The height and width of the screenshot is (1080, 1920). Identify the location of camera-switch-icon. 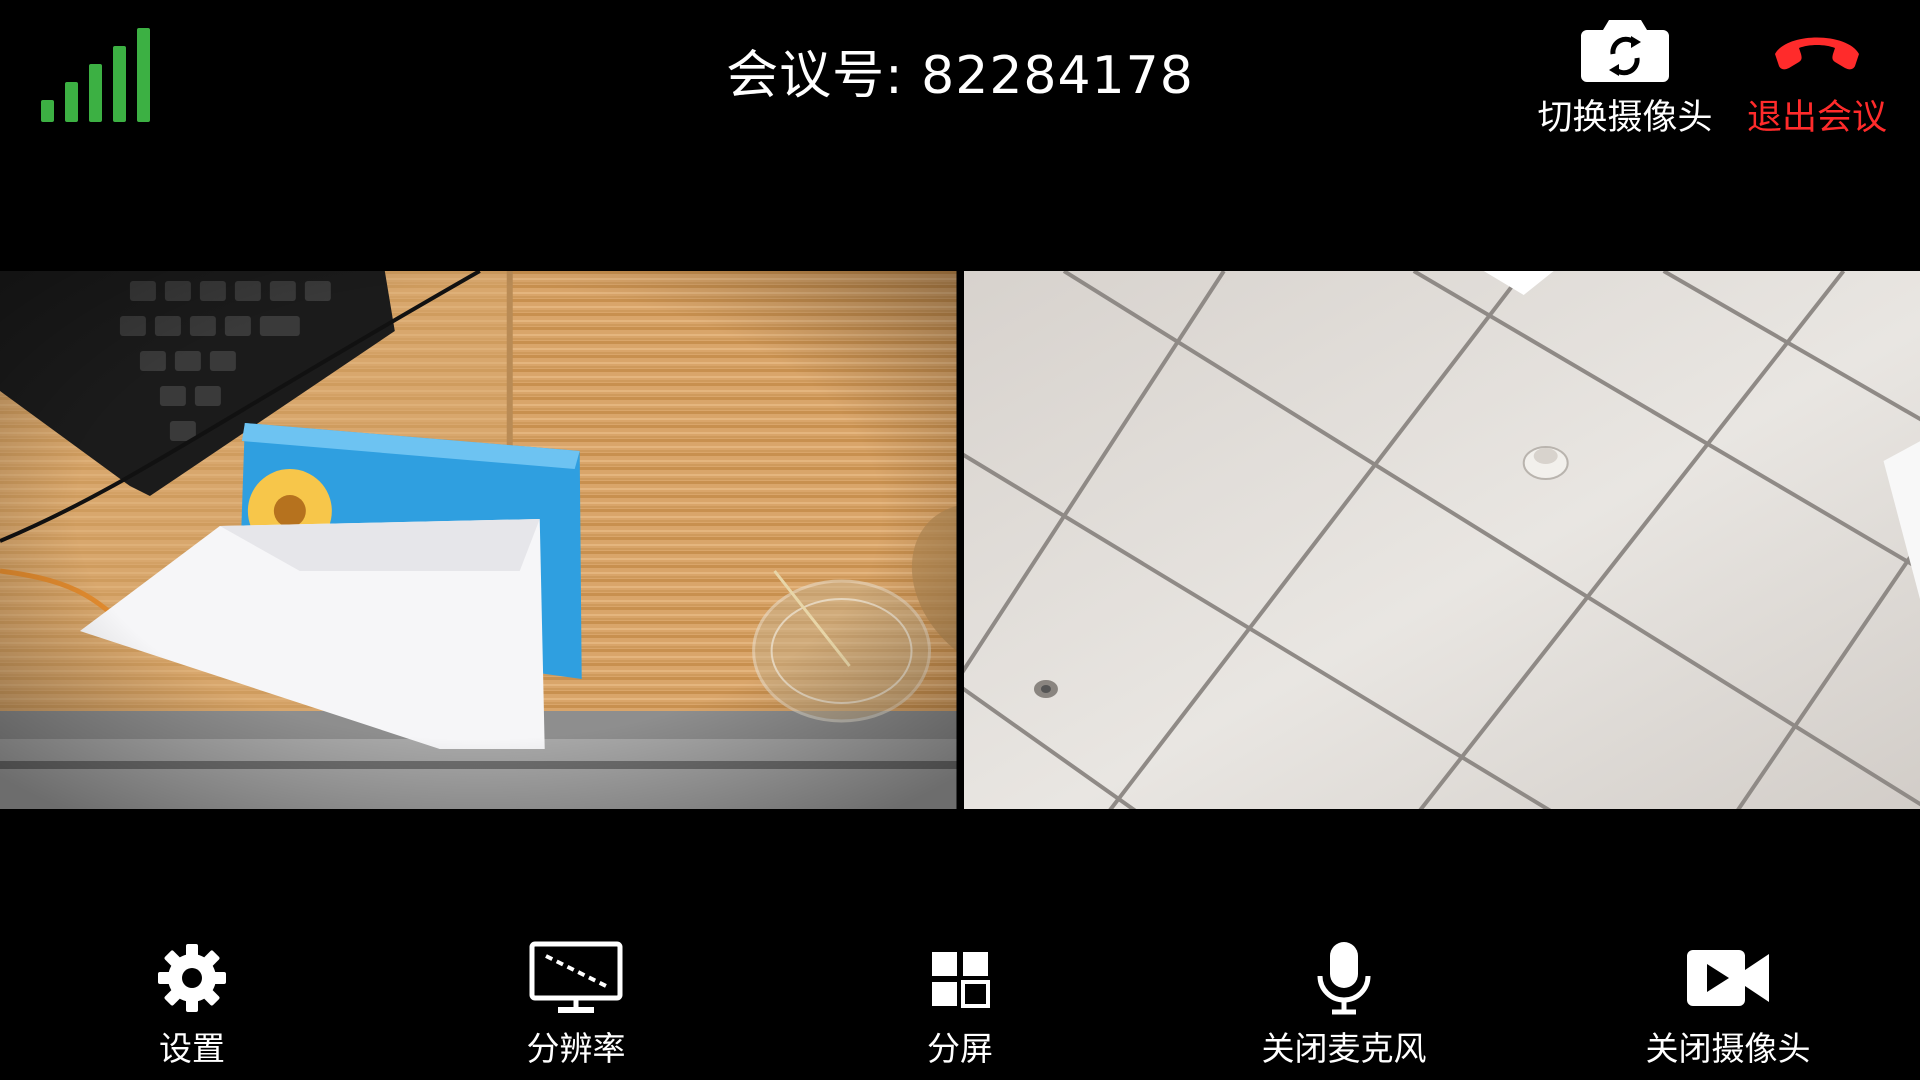
(1625, 51).